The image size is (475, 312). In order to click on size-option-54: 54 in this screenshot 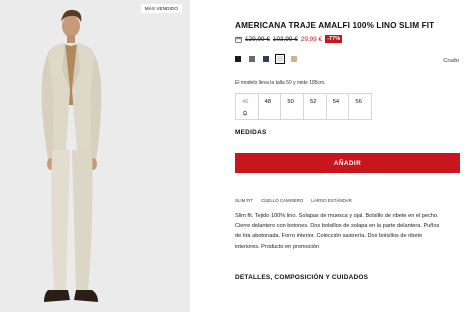, I will do `click(338, 106)`.